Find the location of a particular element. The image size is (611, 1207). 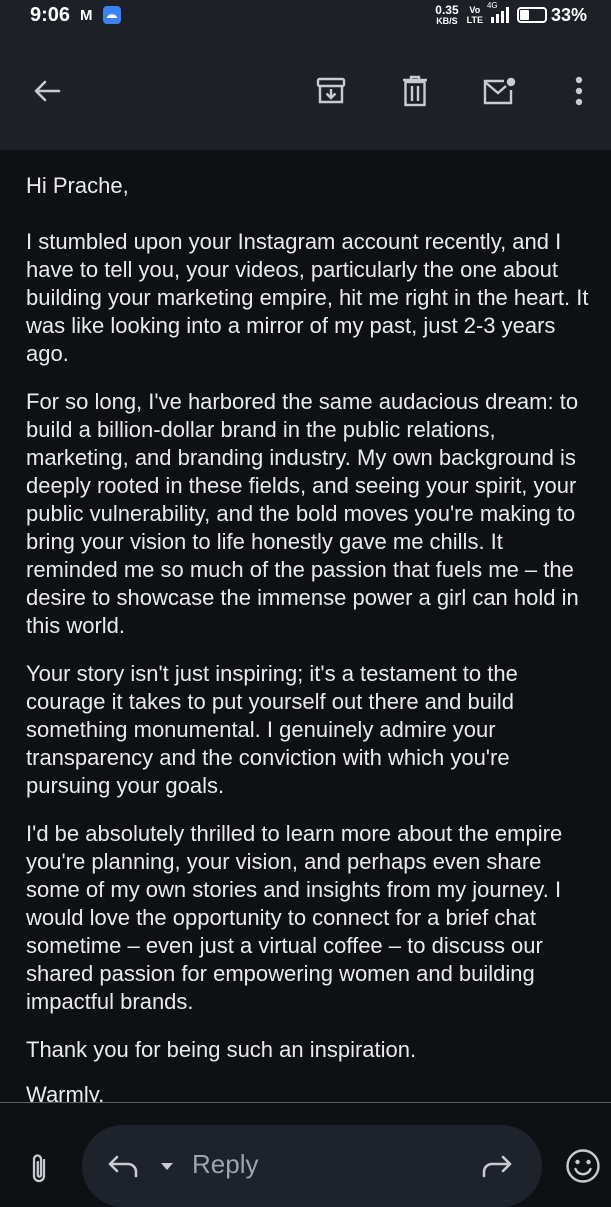

email-greeting: Hi Prache, is located at coordinates (77, 185).